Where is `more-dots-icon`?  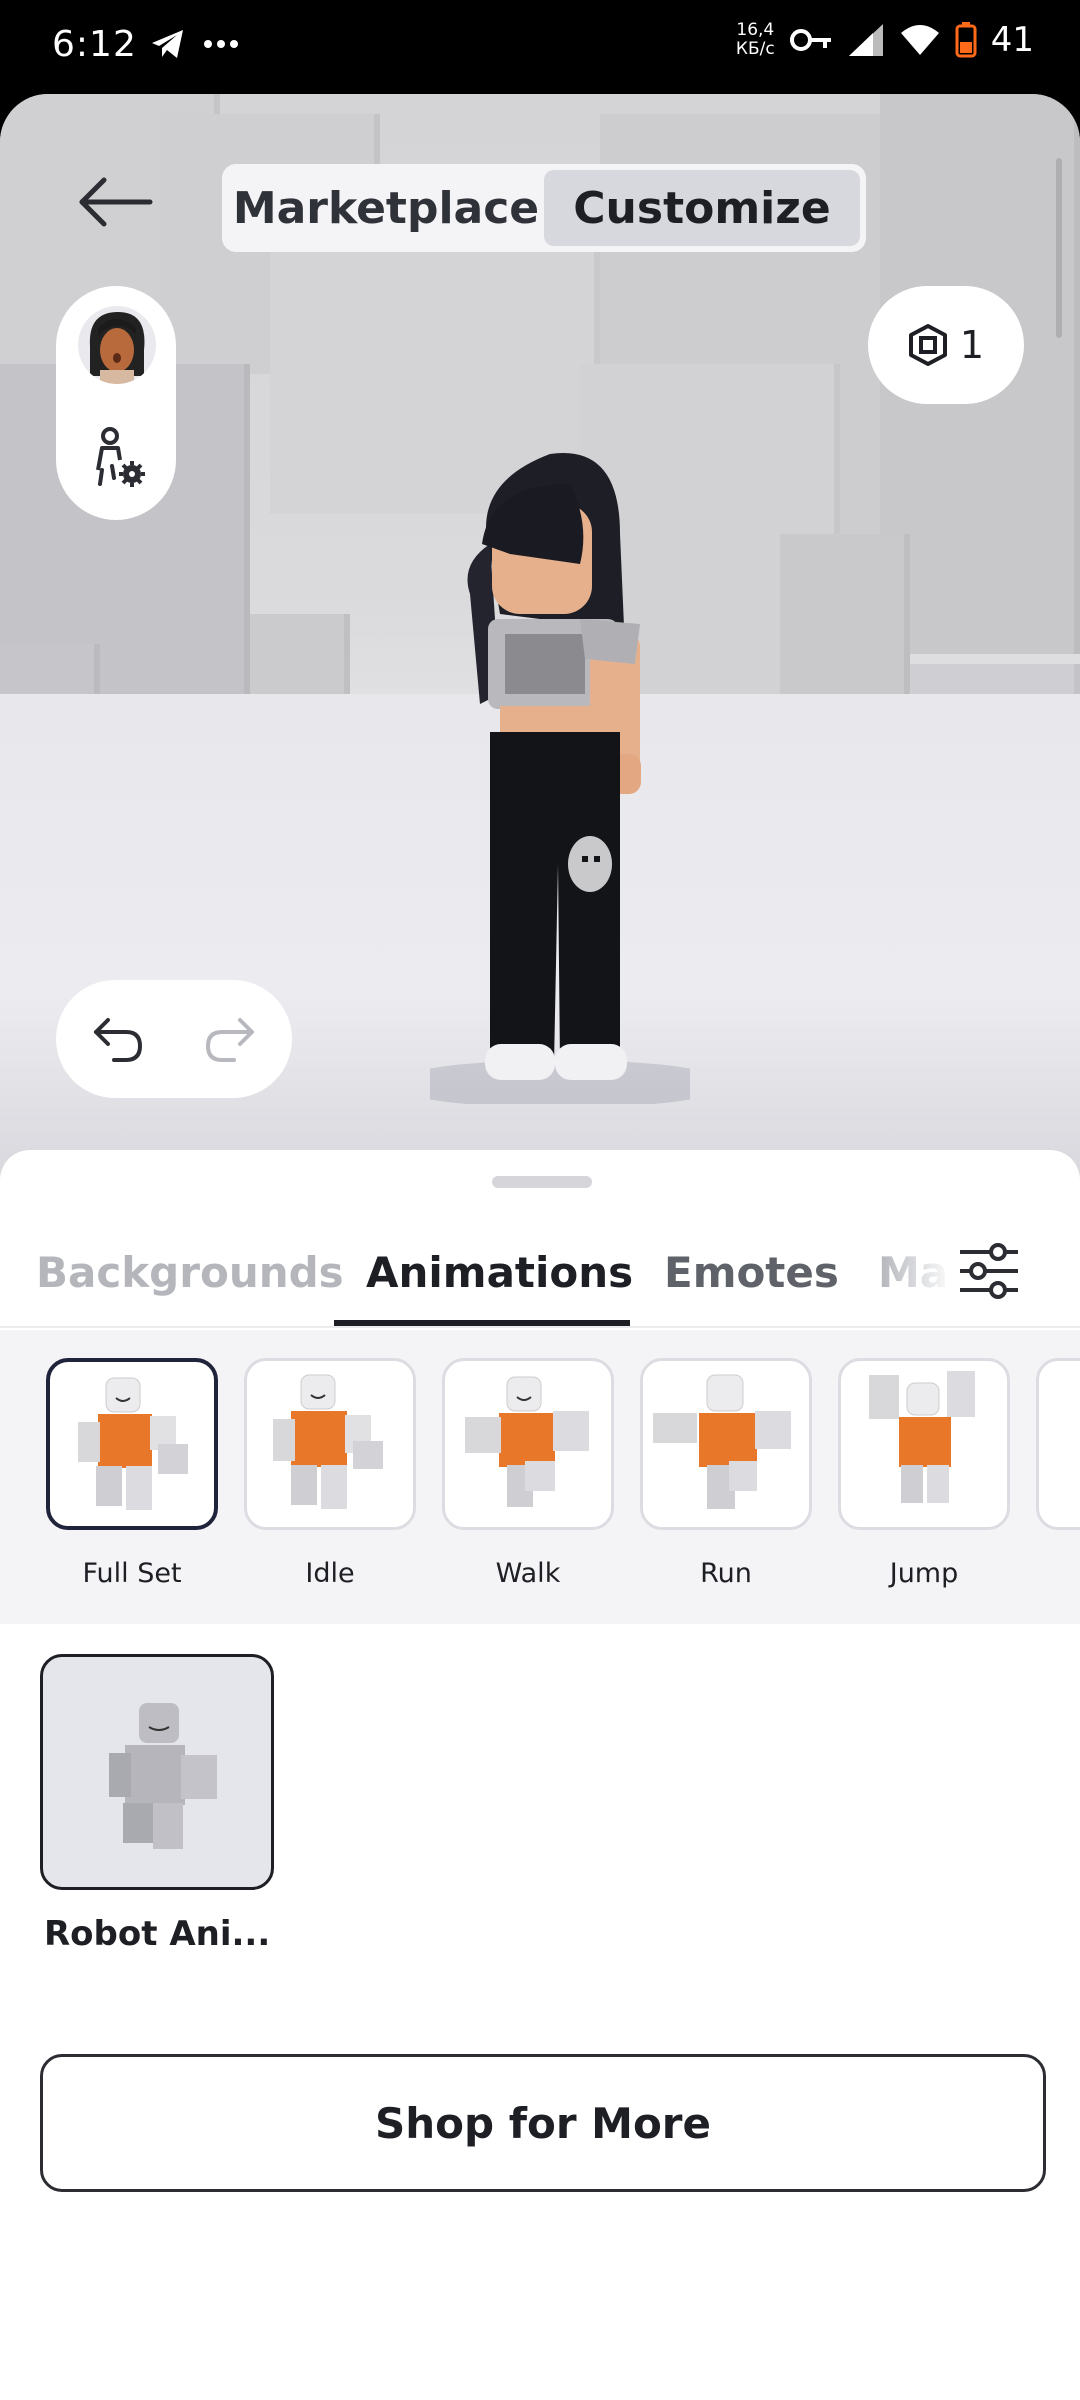 more-dots-icon is located at coordinates (221, 44).